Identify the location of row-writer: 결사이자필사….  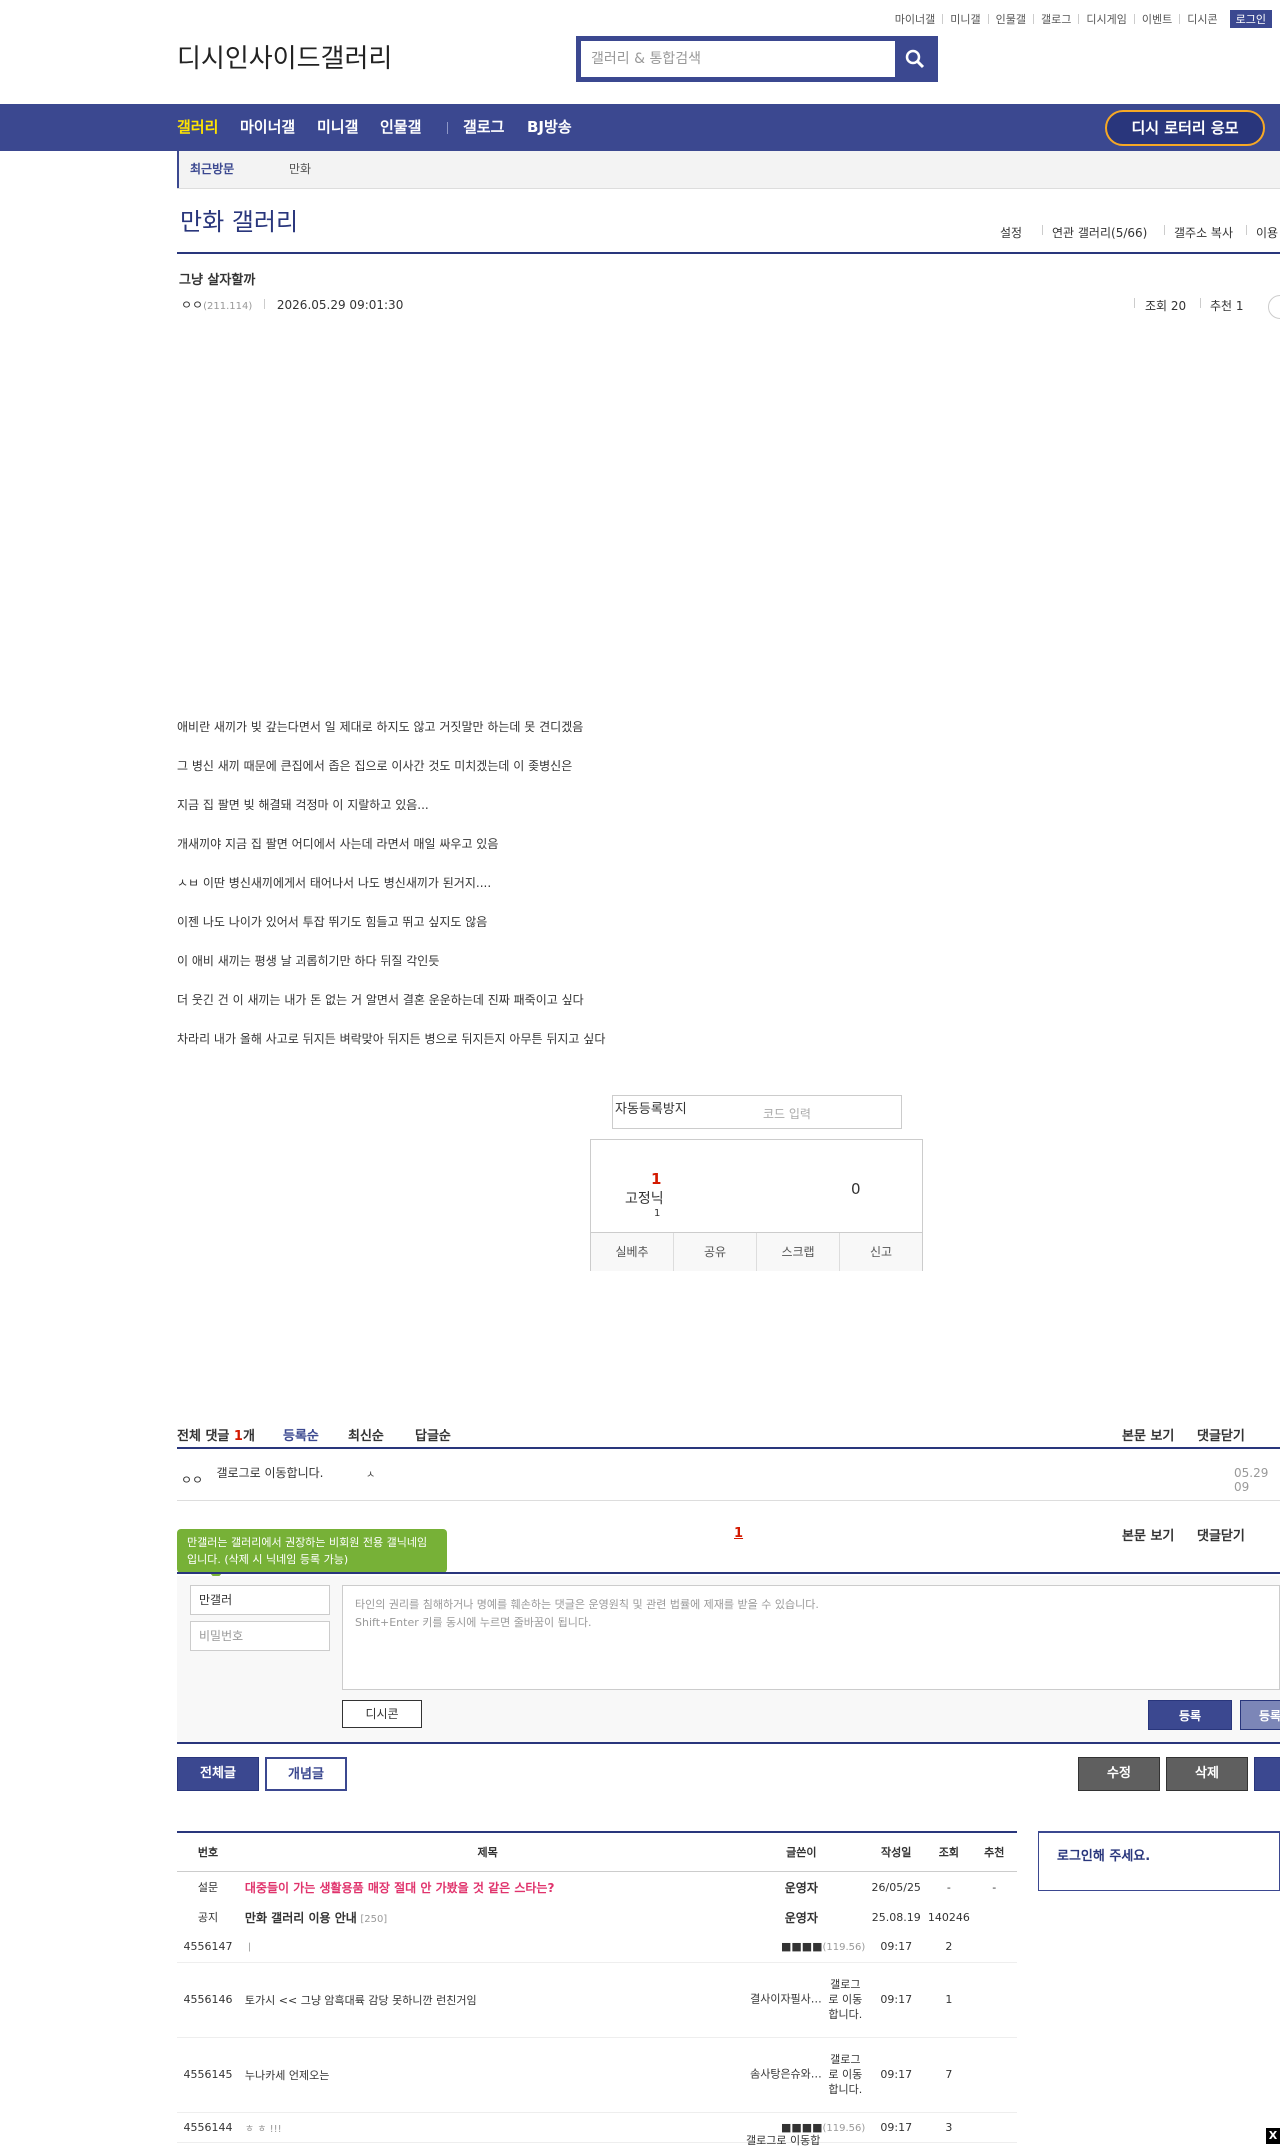
(786, 1999).